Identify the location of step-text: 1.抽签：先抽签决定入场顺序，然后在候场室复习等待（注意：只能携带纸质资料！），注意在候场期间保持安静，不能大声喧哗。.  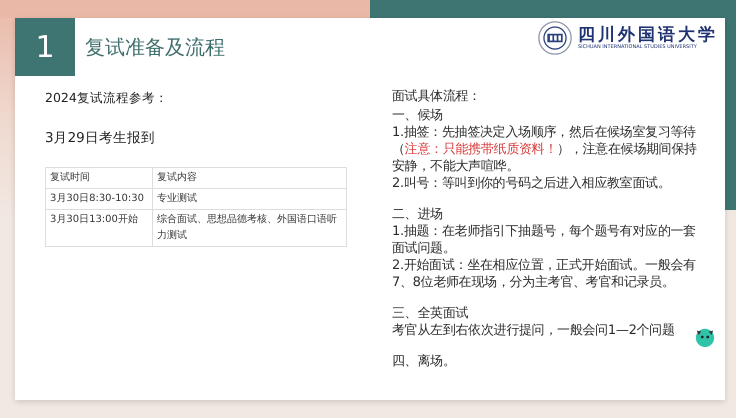
(545, 149).